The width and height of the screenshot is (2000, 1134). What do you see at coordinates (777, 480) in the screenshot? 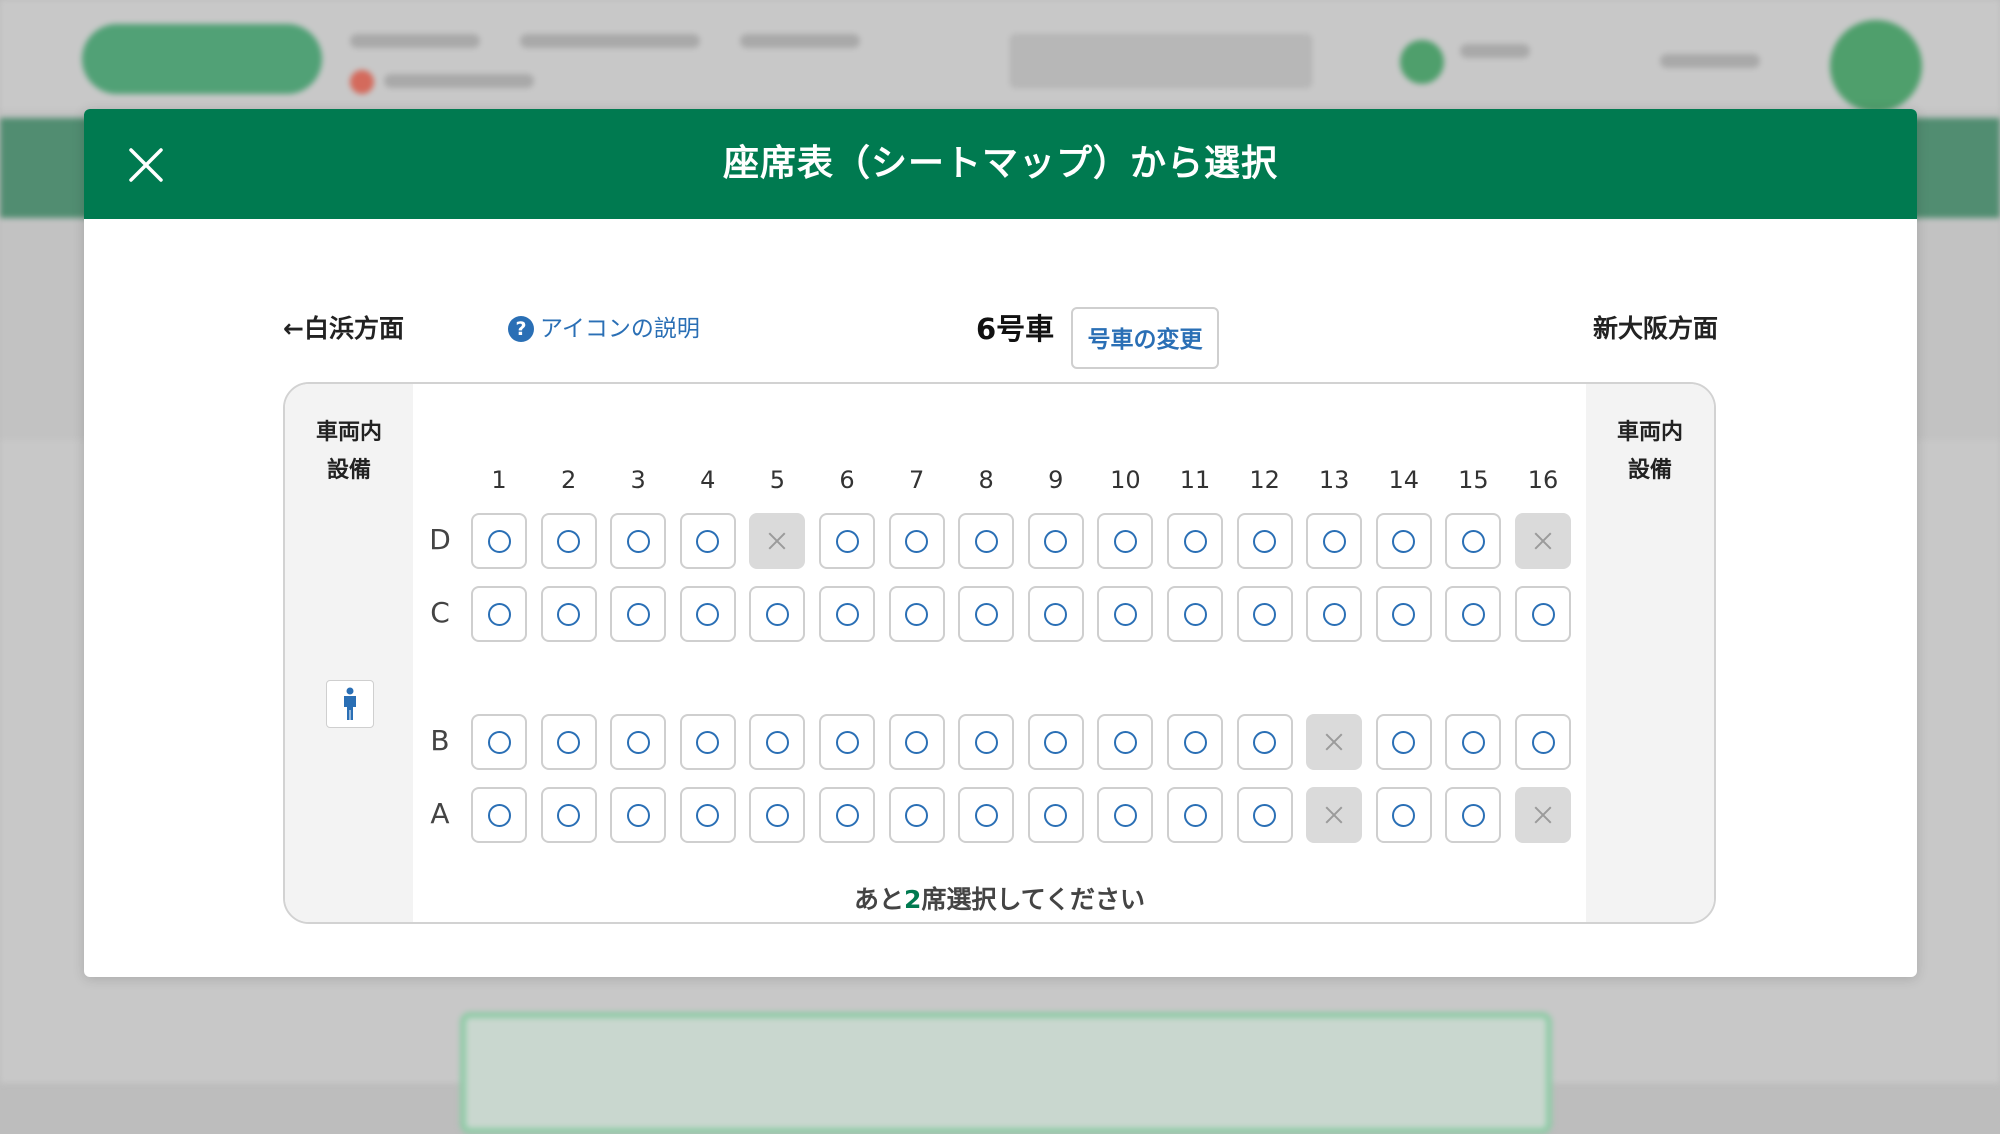
I see `seat-column-number: 5` at bounding box center [777, 480].